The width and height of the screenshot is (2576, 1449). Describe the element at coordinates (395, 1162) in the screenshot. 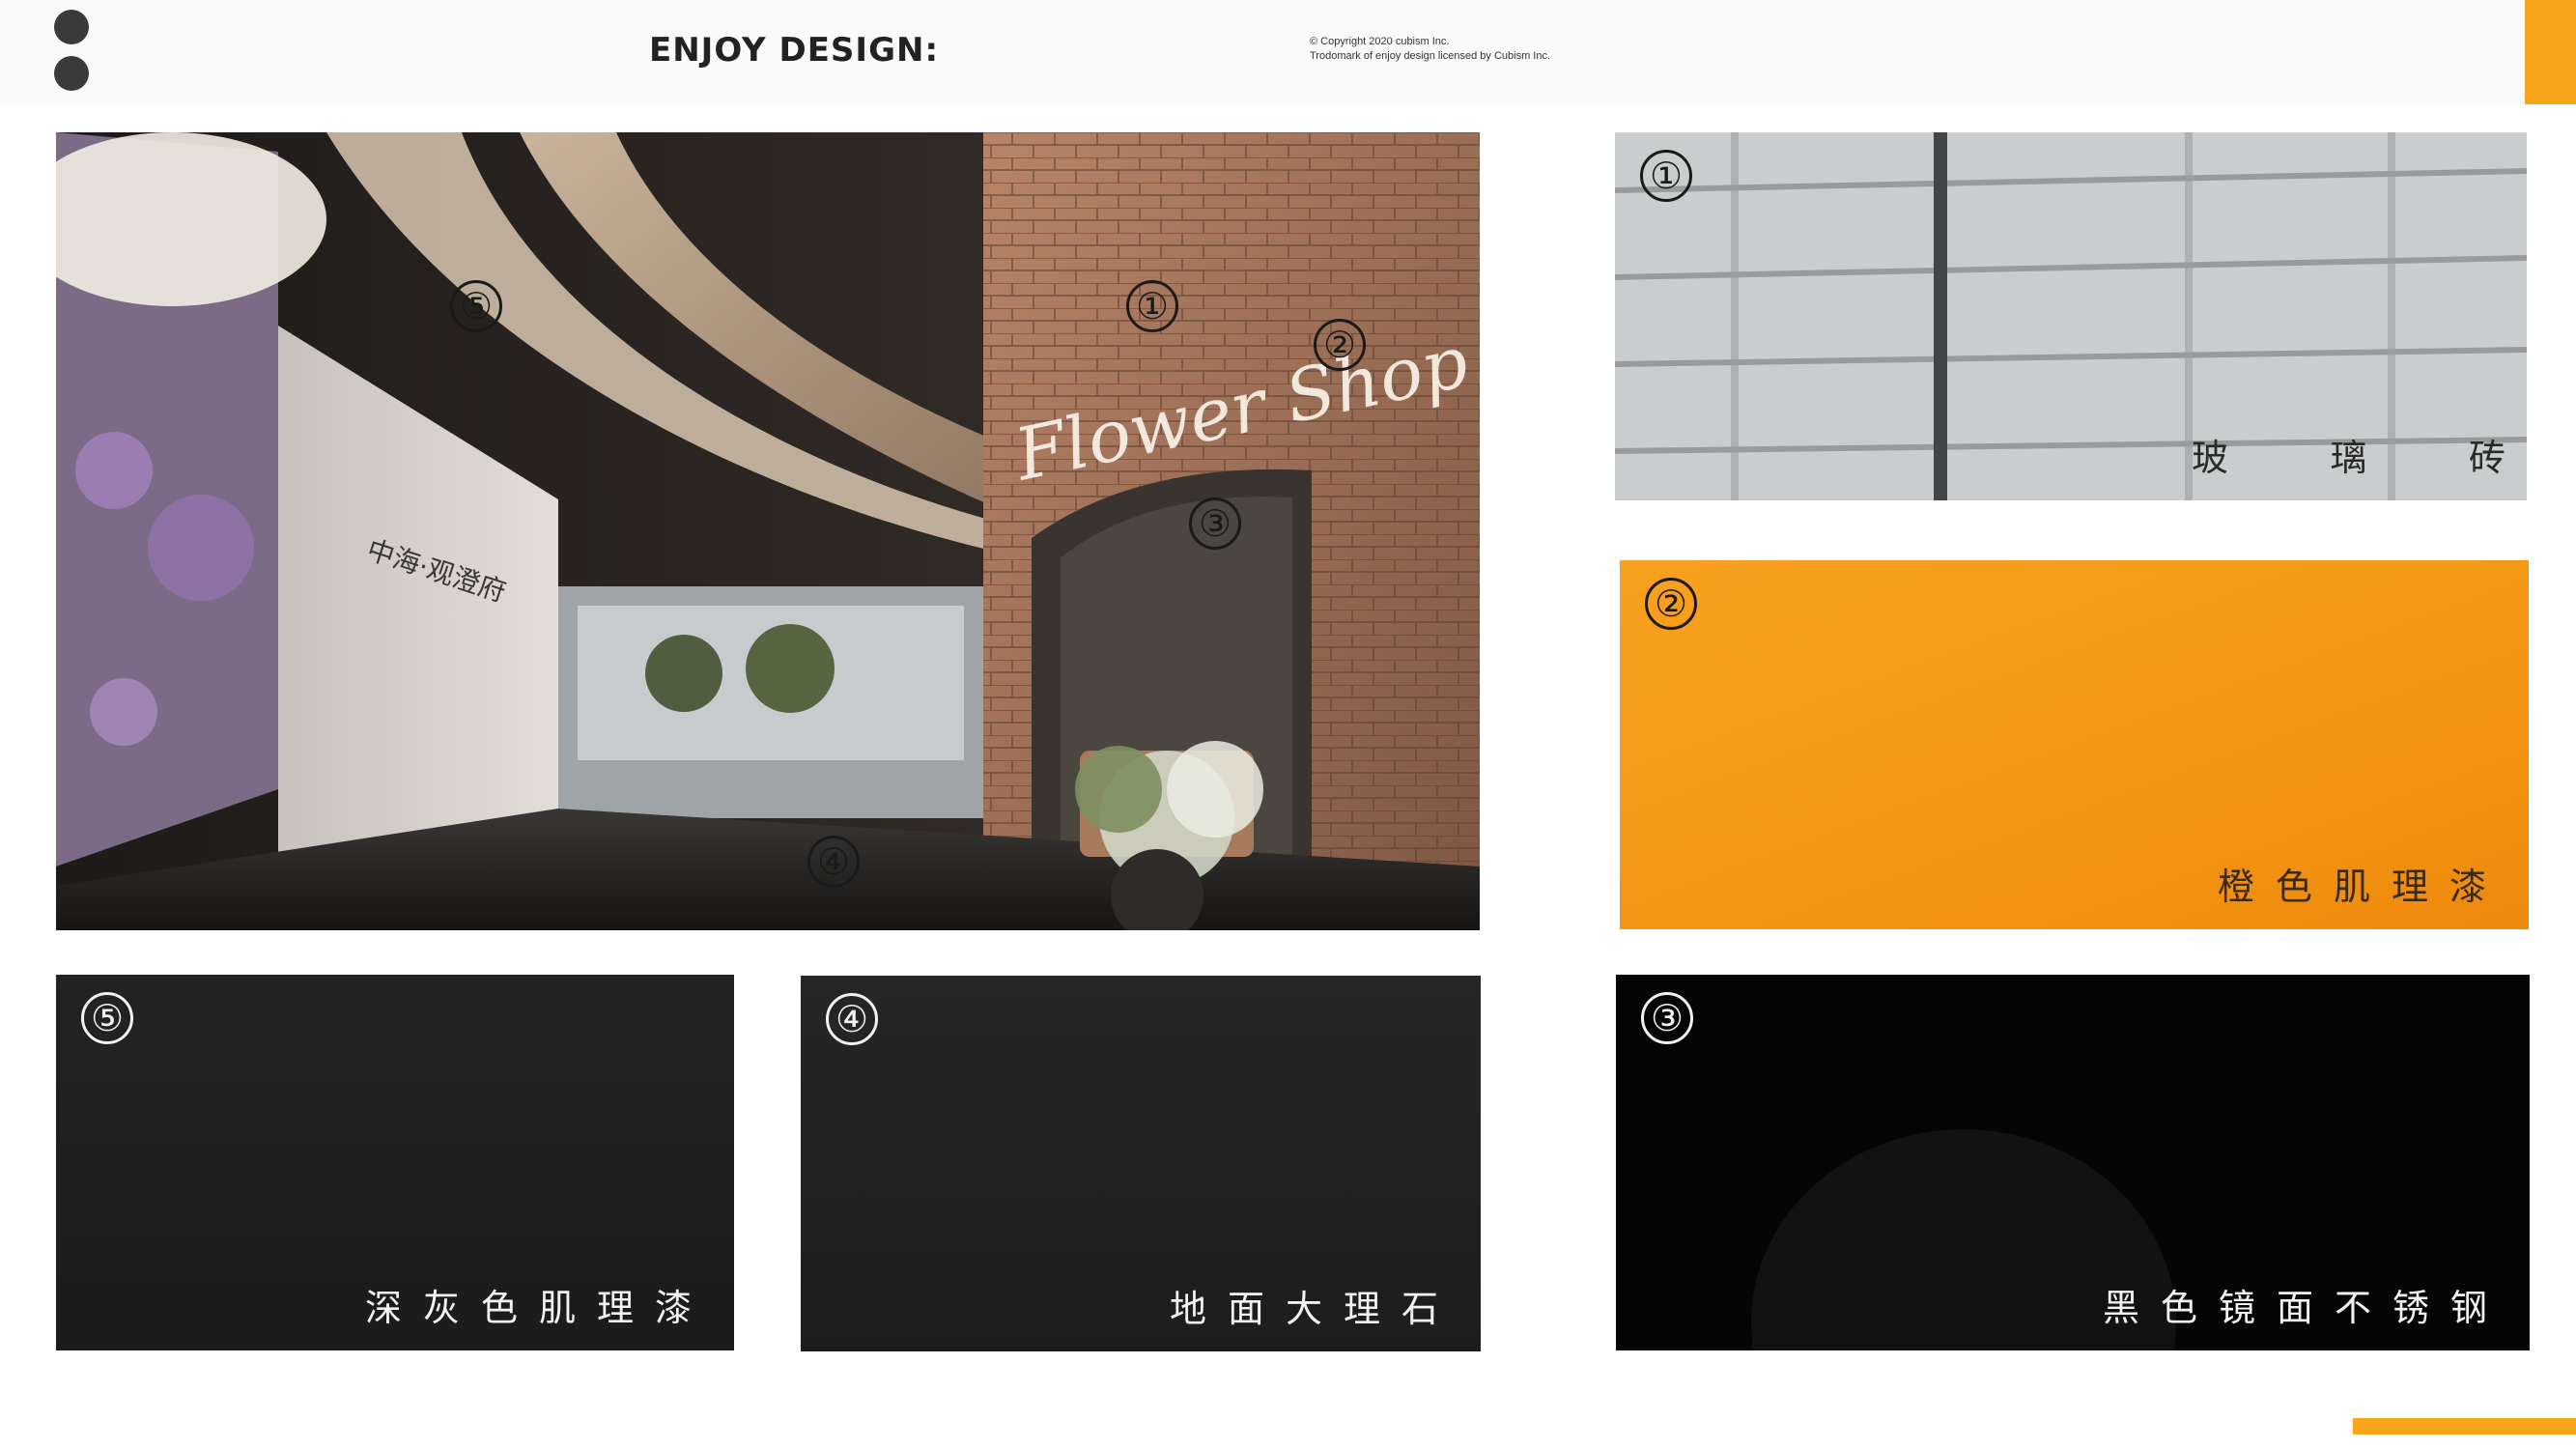

I see `swatch-dark-gray-paint: ⑤ 深灰色肌理漆` at that location.